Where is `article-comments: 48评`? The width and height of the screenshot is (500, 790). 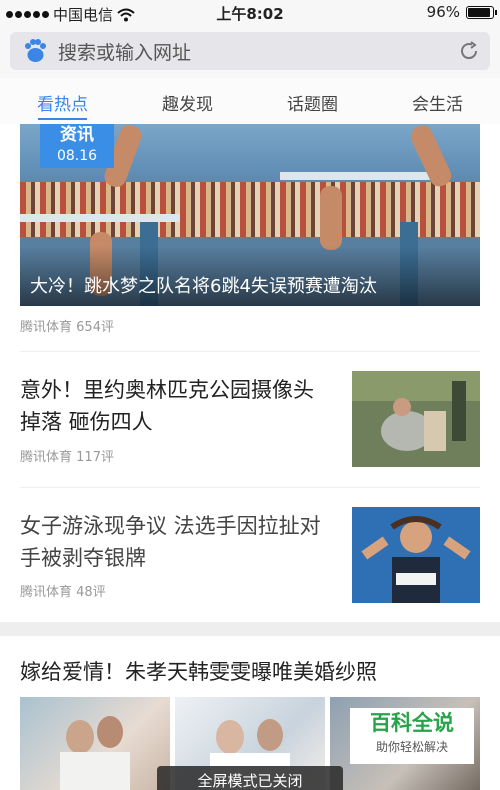
article-comments: 48评 is located at coordinates (91, 592).